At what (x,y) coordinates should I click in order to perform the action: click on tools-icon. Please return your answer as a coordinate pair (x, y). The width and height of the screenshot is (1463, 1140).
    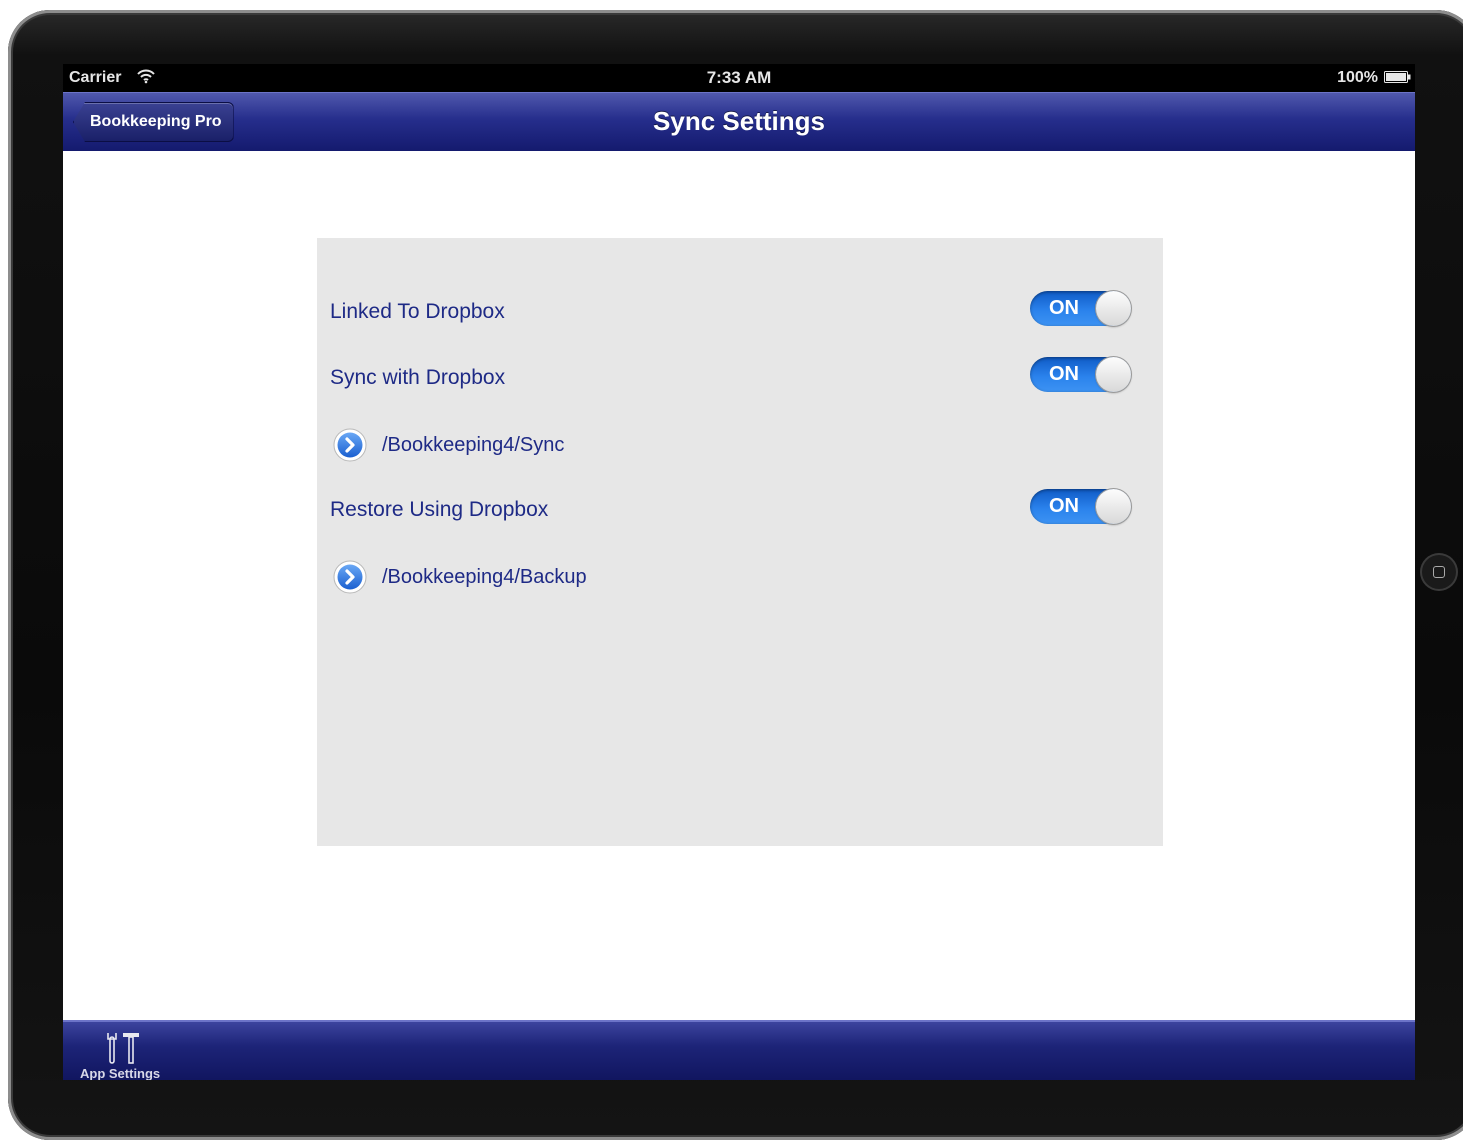
    Looking at the image, I should click on (123, 1048).